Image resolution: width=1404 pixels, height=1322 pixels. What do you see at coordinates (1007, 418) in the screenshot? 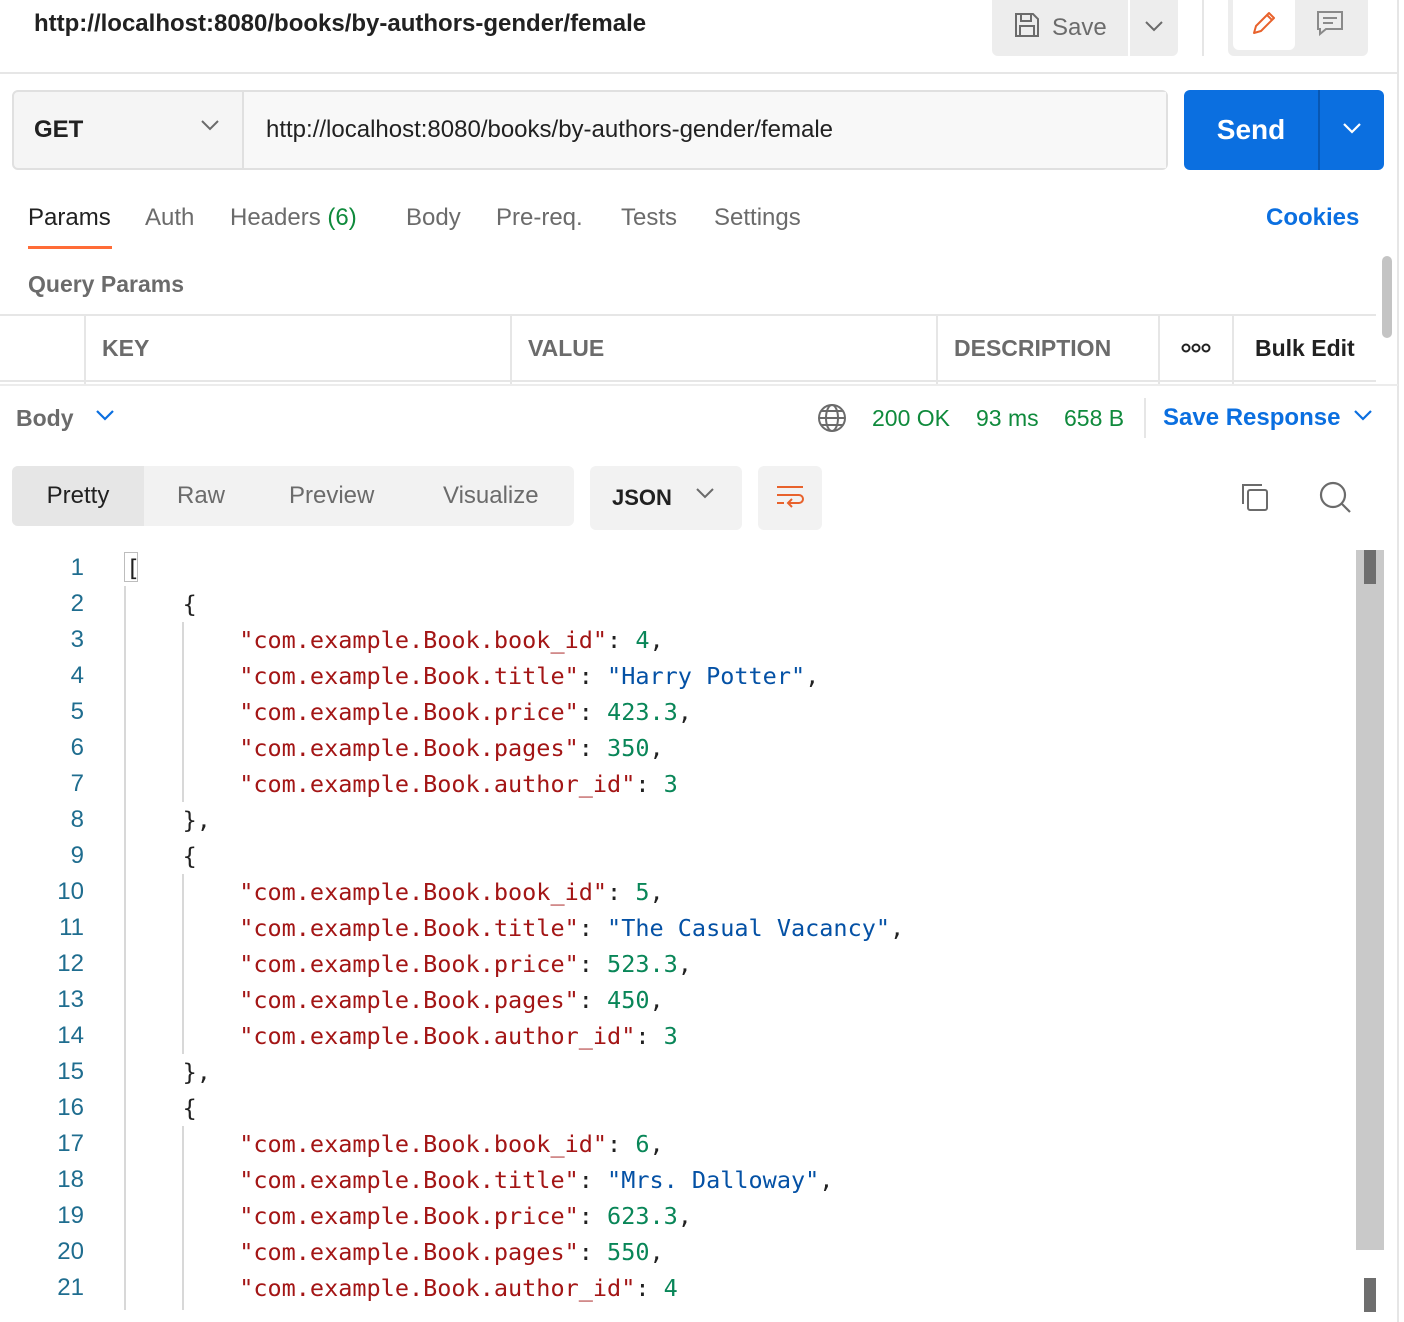
I see `response-time: 93 ms` at bounding box center [1007, 418].